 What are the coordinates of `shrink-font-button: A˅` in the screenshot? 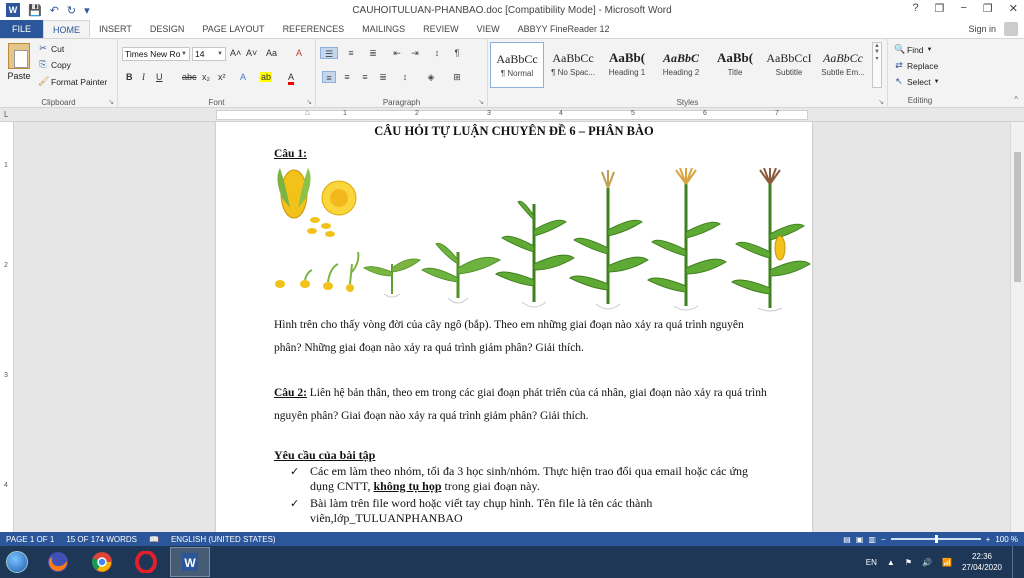 It's located at (251, 53).